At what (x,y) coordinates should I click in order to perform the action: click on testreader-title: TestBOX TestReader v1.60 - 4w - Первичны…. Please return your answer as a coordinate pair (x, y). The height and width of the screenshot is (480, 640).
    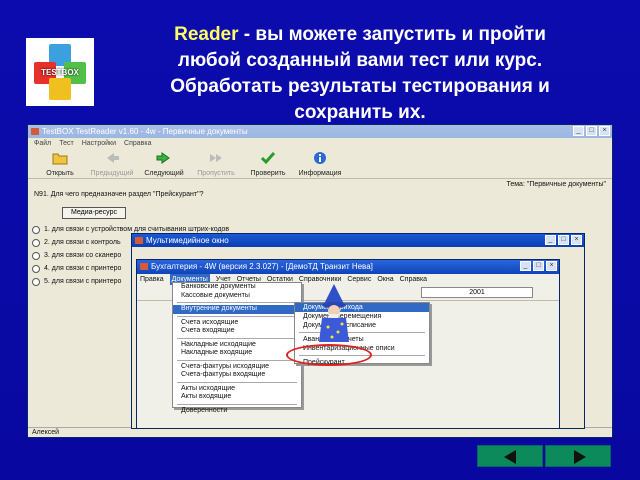
    Looking at the image, I should click on (145, 131).